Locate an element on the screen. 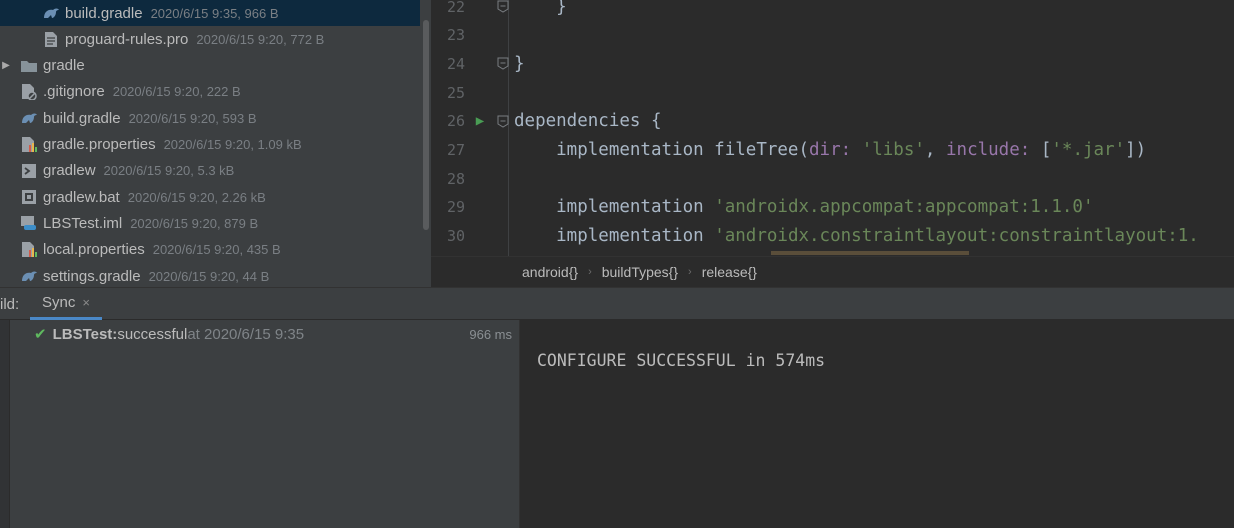  tree-item: LBSTest.iml 2020/6/15 9:20, 879 B is located at coordinates (210, 223).